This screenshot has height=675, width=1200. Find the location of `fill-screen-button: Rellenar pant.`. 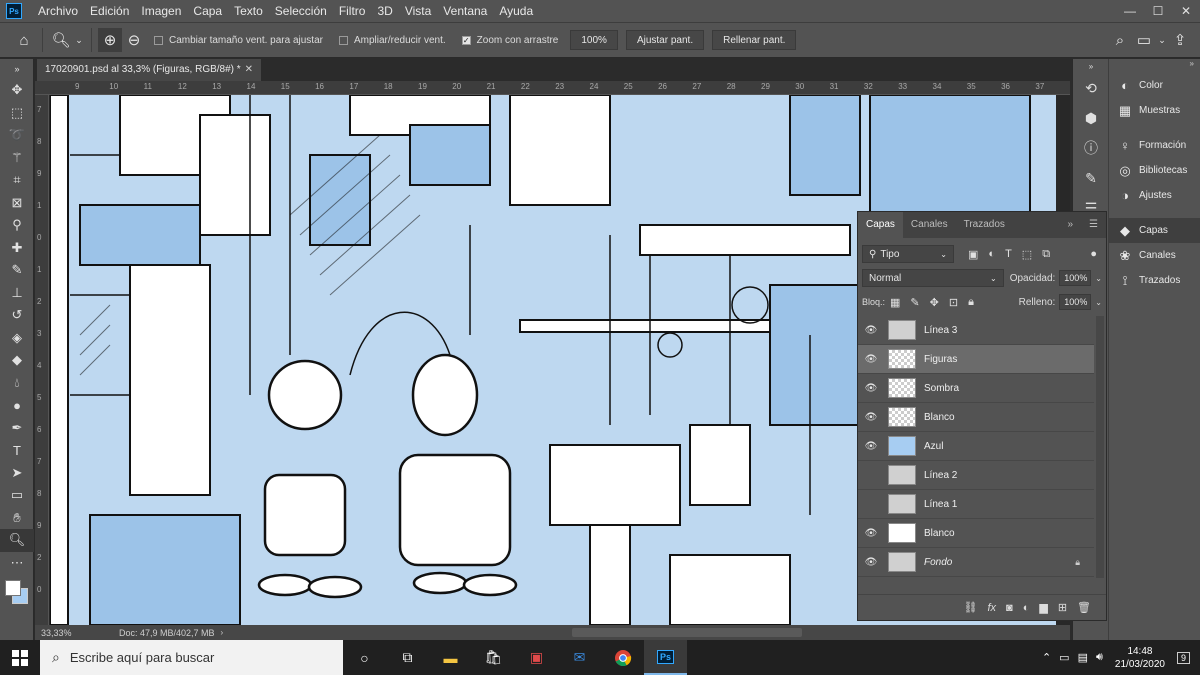

fill-screen-button: Rellenar pant. is located at coordinates (754, 40).